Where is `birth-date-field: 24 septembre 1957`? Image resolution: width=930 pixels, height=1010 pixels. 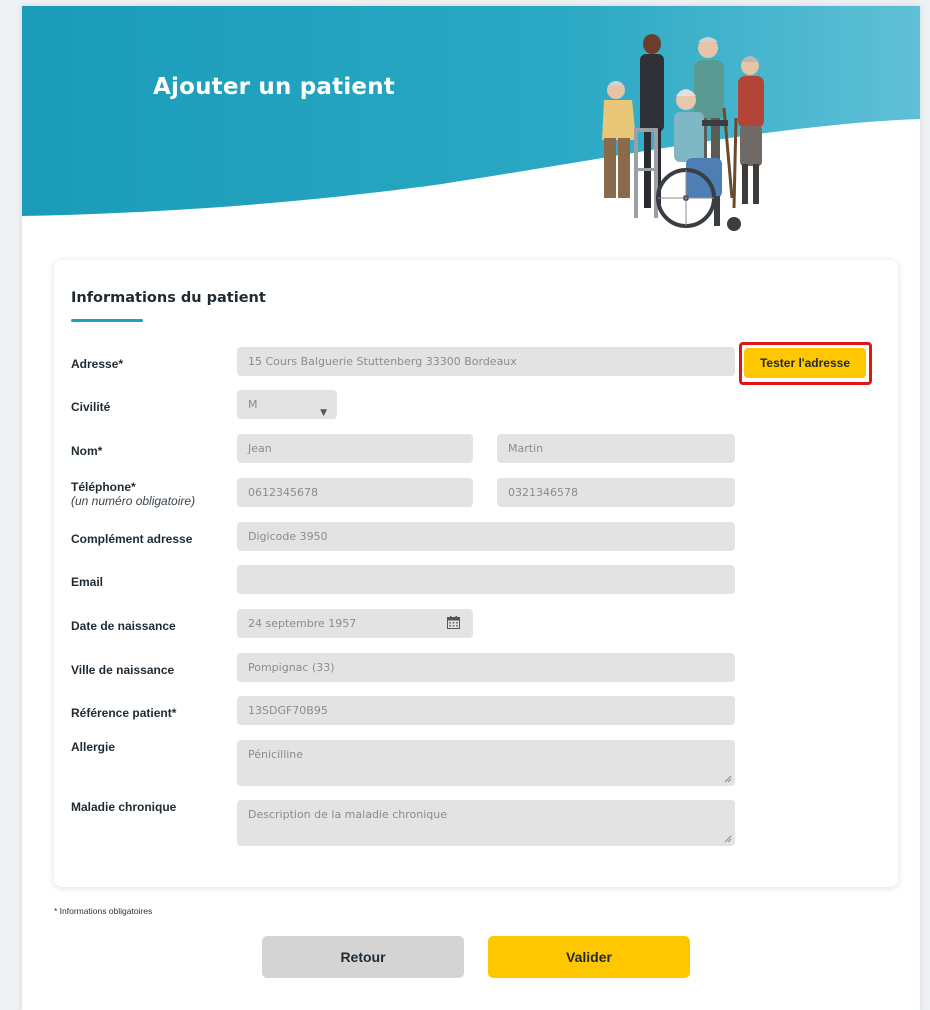
birth-date-field: 24 septembre 1957 is located at coordinates (355, 623).